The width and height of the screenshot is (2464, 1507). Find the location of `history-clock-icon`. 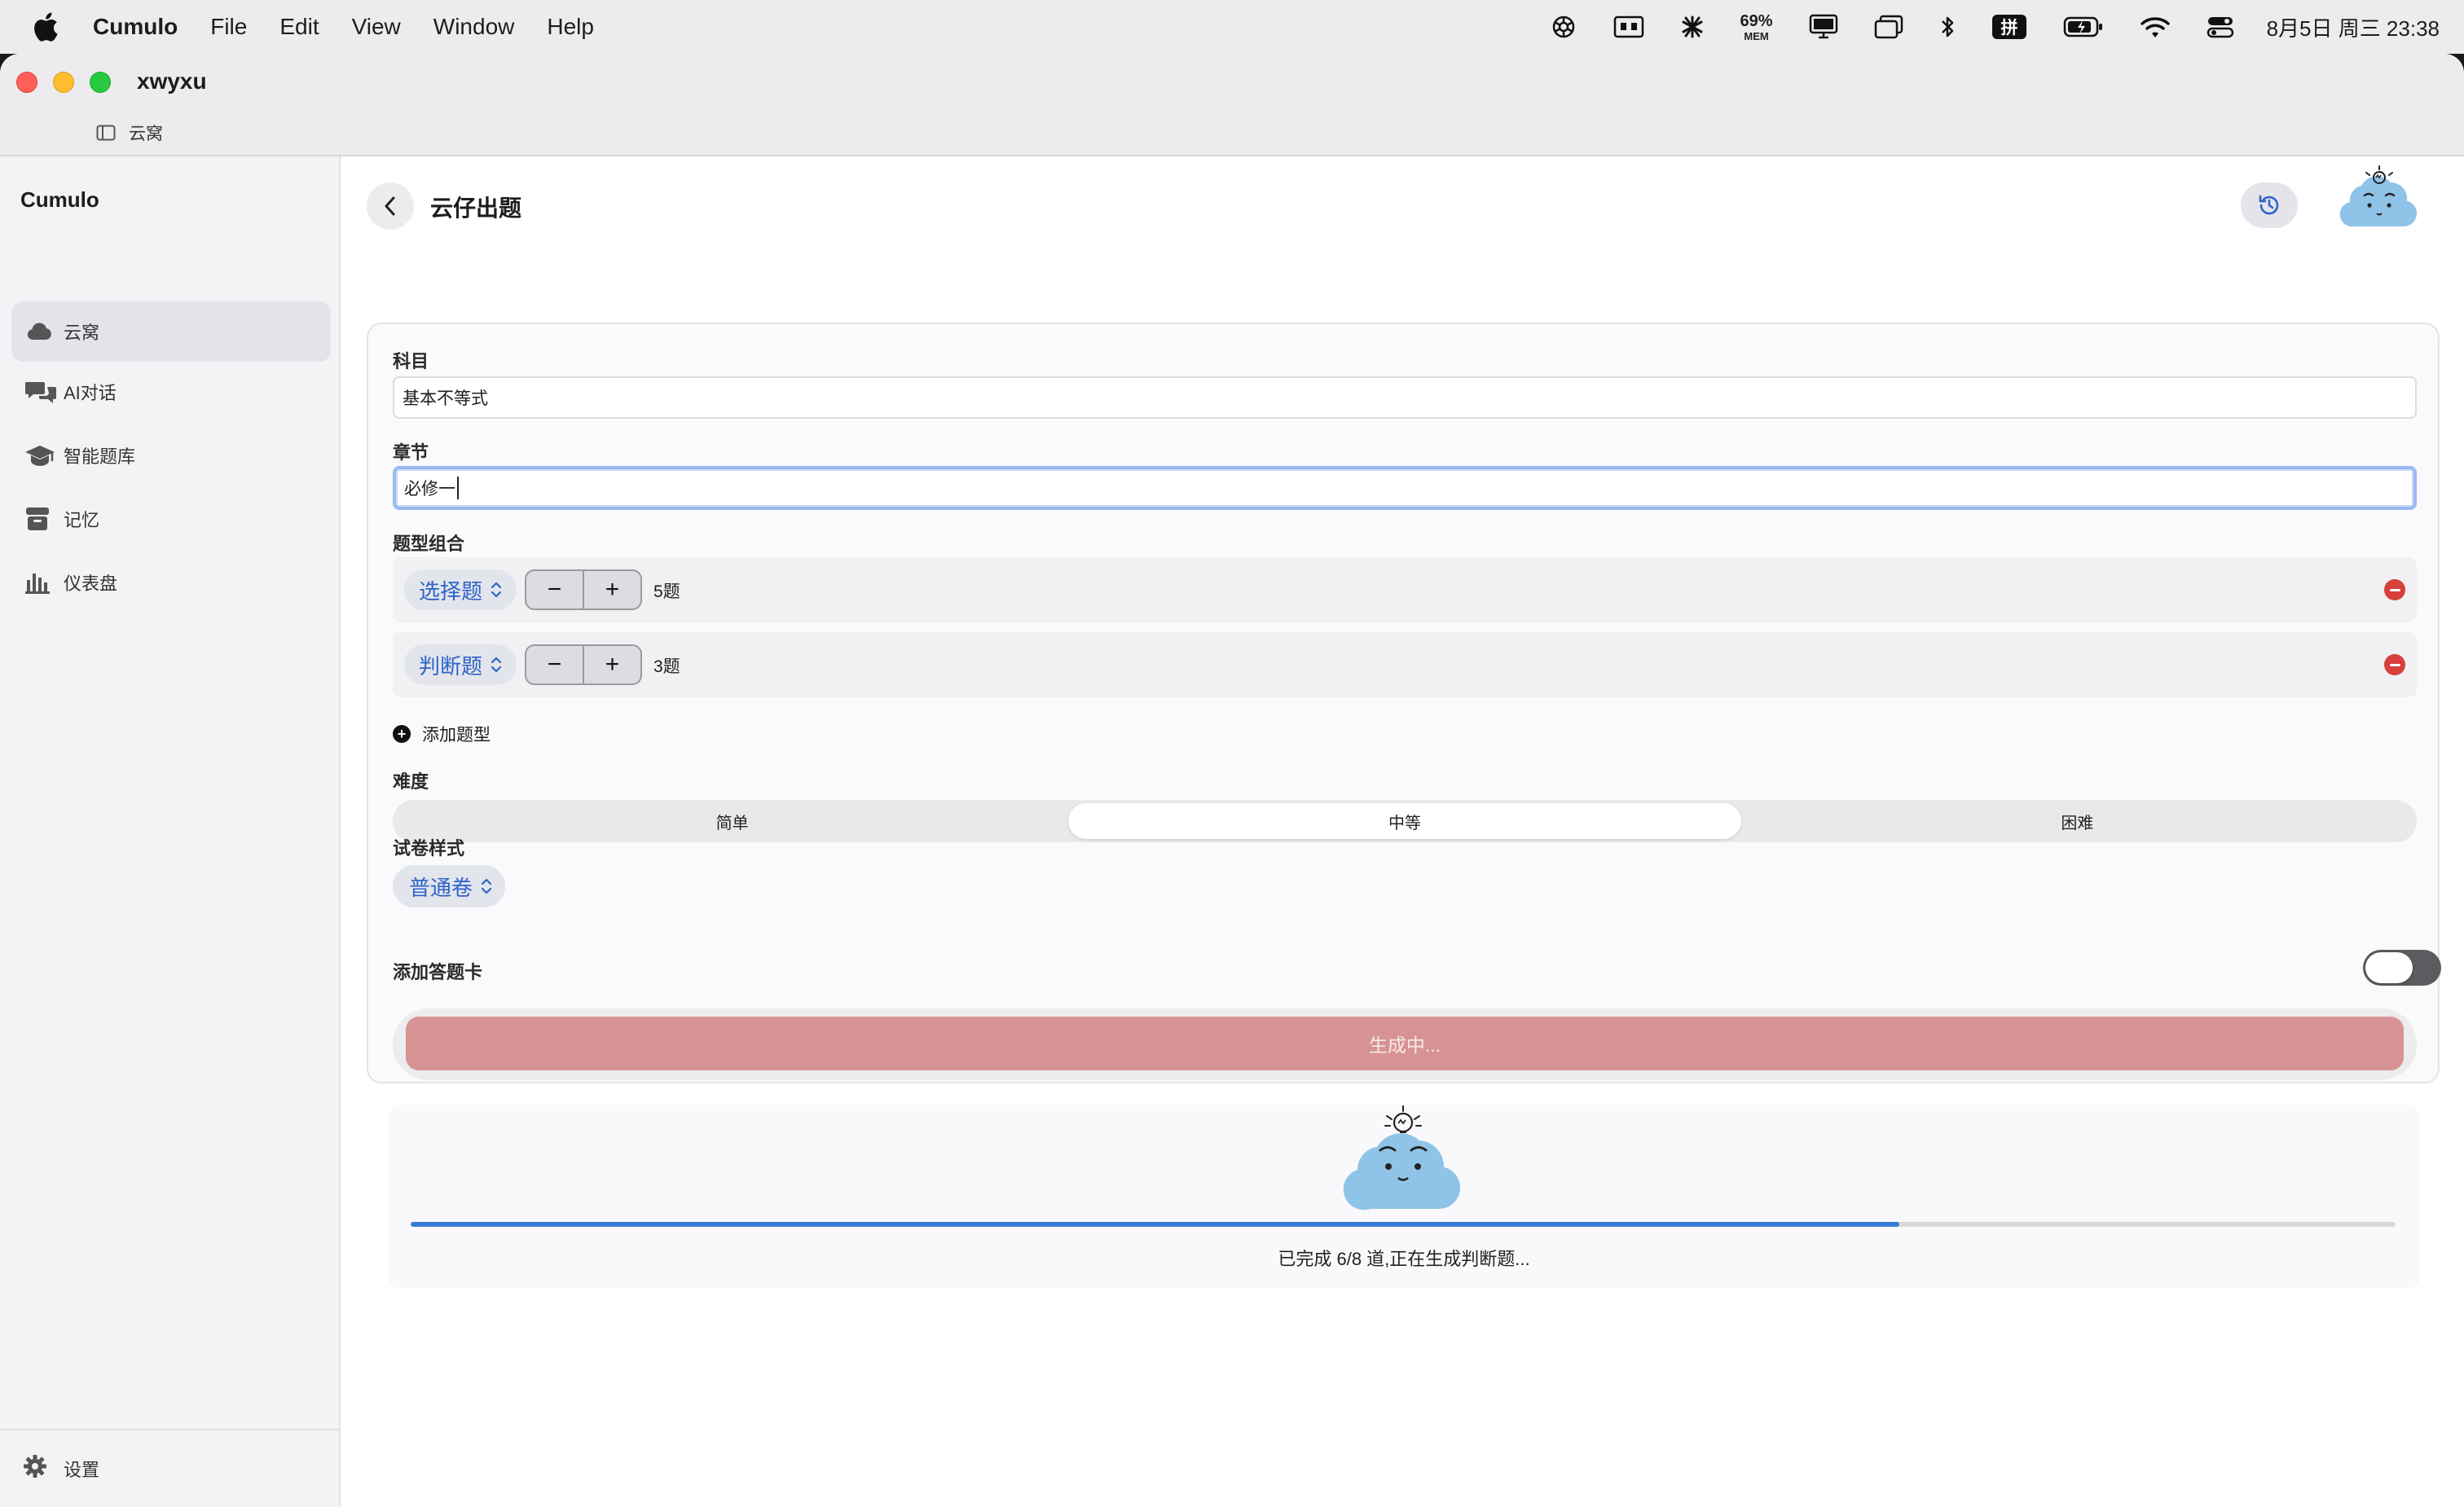

history-clock-icon is located at coordinates (2269, 205).